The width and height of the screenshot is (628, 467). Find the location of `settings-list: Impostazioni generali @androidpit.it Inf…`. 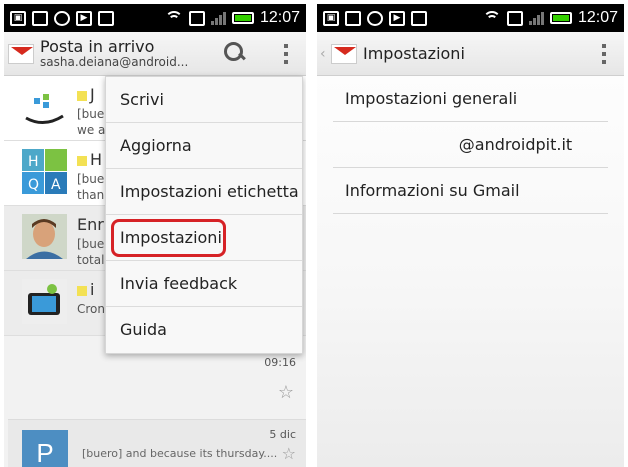

settings-list: Impostazioni generali @androidpit.it Inf… is located at coordinates (470, 145).